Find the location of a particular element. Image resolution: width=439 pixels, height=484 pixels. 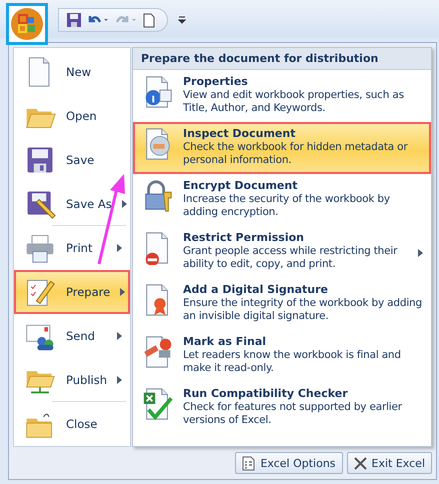

item-title: Run Compatibility Checker is located at coordinates (266, 393).